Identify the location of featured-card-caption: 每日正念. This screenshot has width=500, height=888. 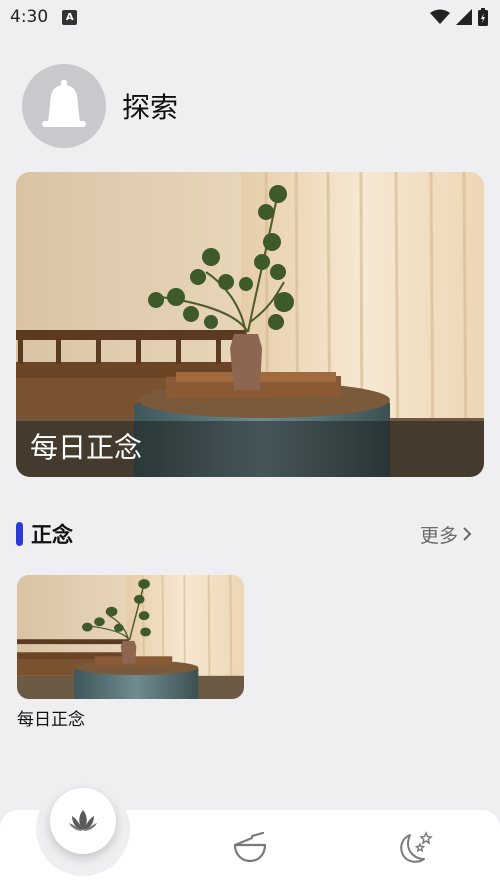
(250, 449).